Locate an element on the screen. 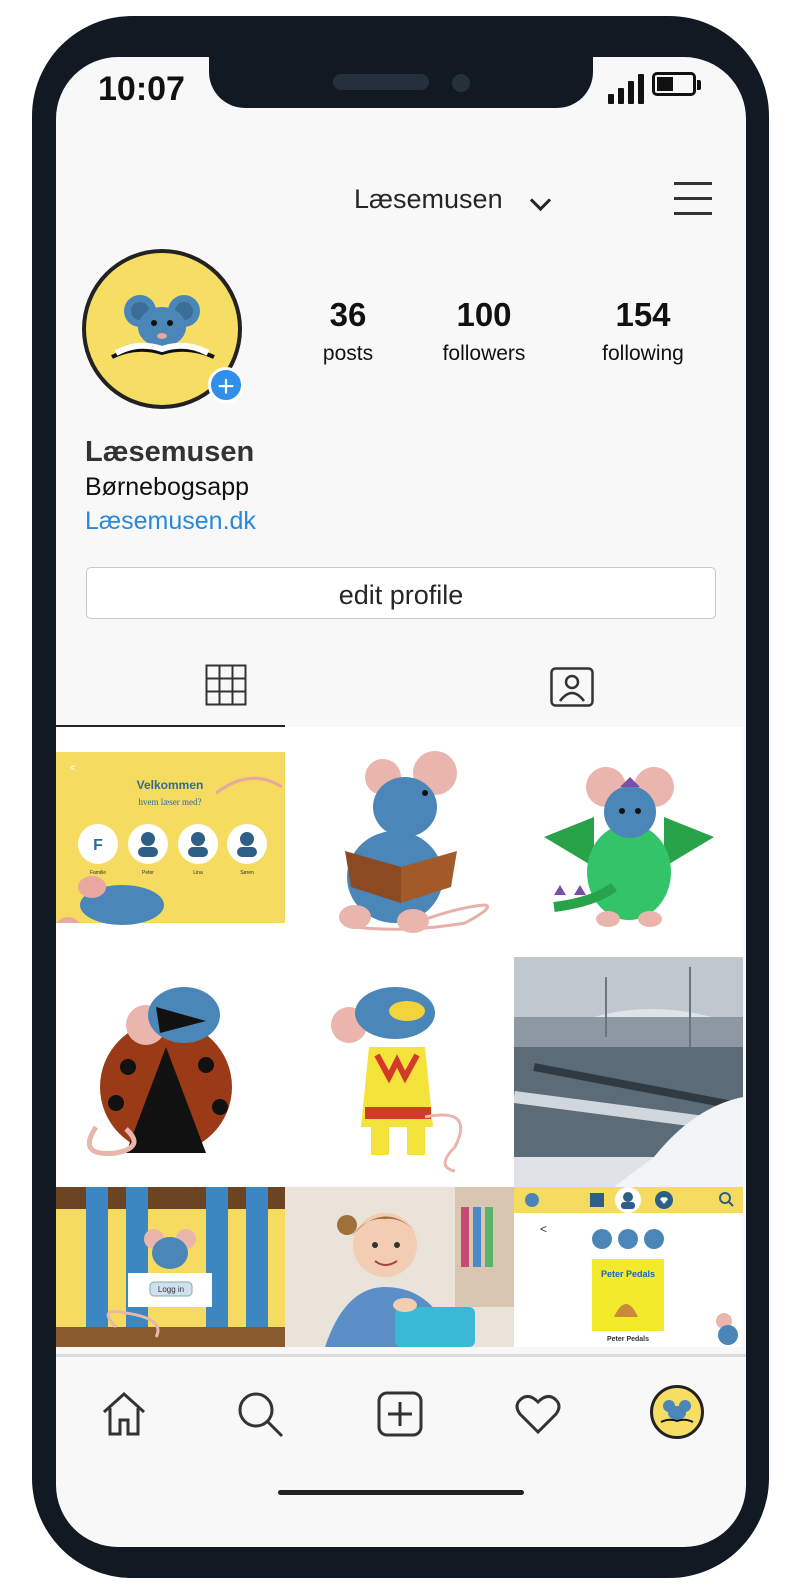 This screenshot has height=1595, width=800. stat-posts: 36 posts is located at coordinates (348, 331).